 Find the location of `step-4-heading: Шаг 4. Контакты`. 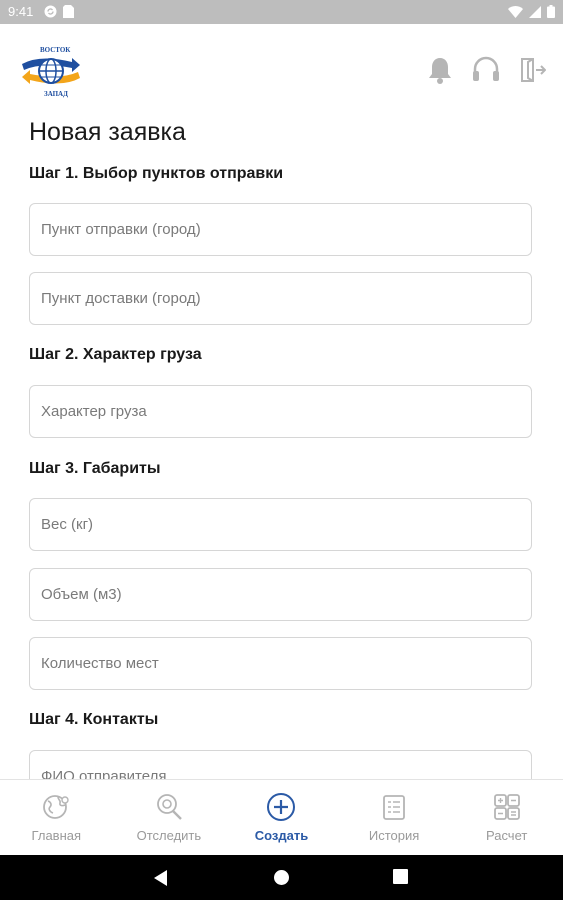

step-4-heading: Шаг 4. Контакты is located at coordinates (94, 719).